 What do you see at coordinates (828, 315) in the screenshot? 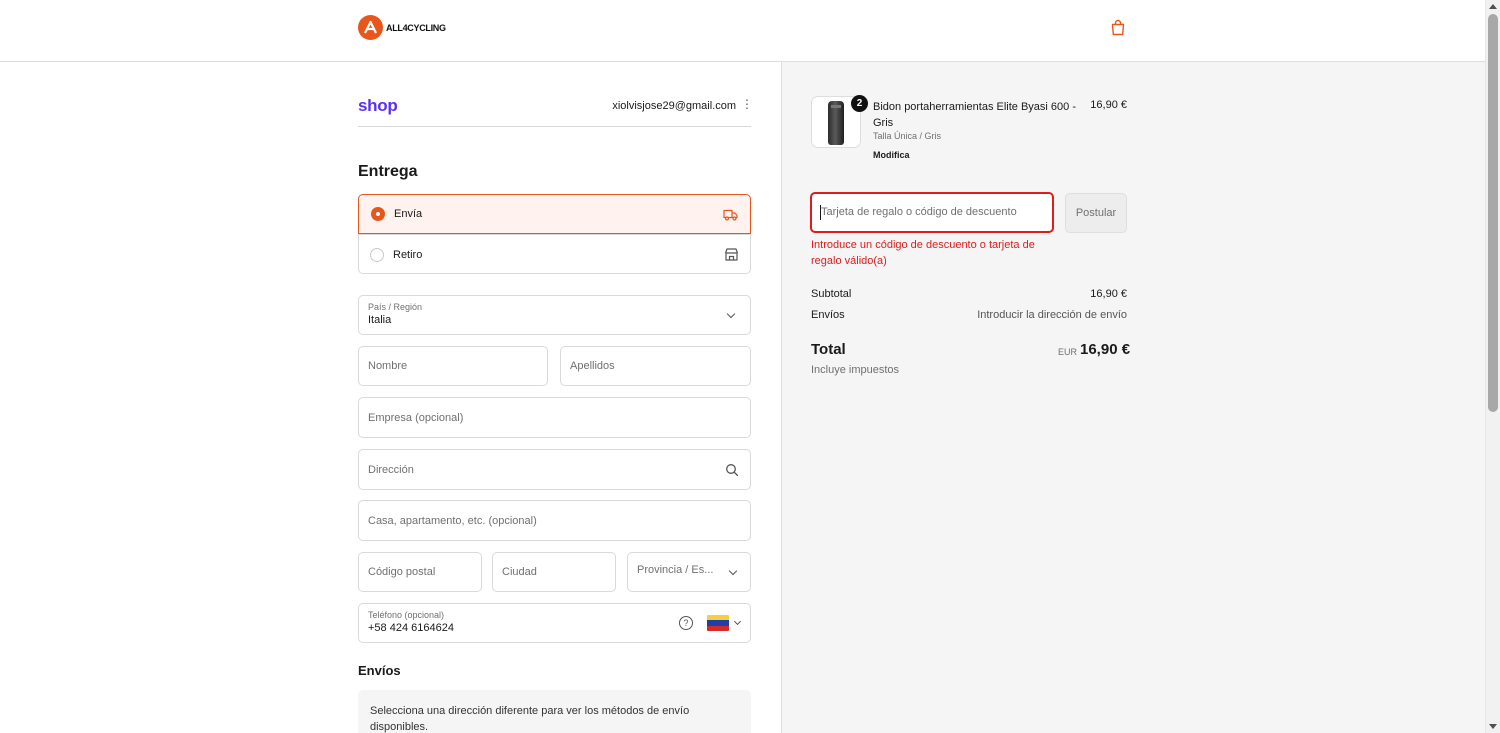
I see `shipping-cost-label: Envíos` at bounding box center [828, 315].